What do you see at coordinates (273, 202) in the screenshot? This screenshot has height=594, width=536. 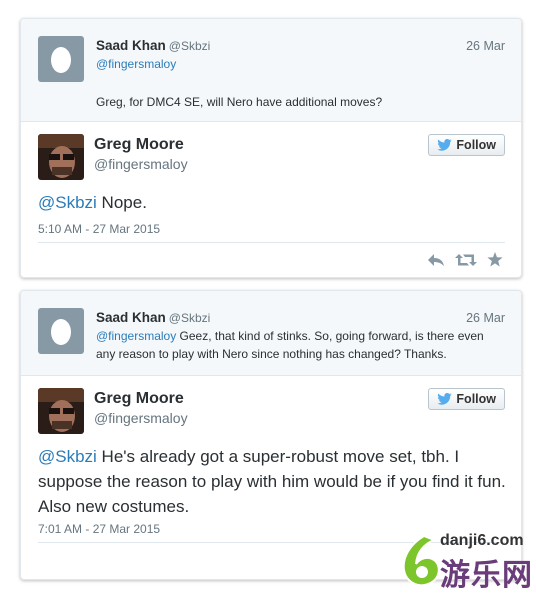 I see `tweet-text: @Skbzi Nope.` at bounding box center [273, 202].